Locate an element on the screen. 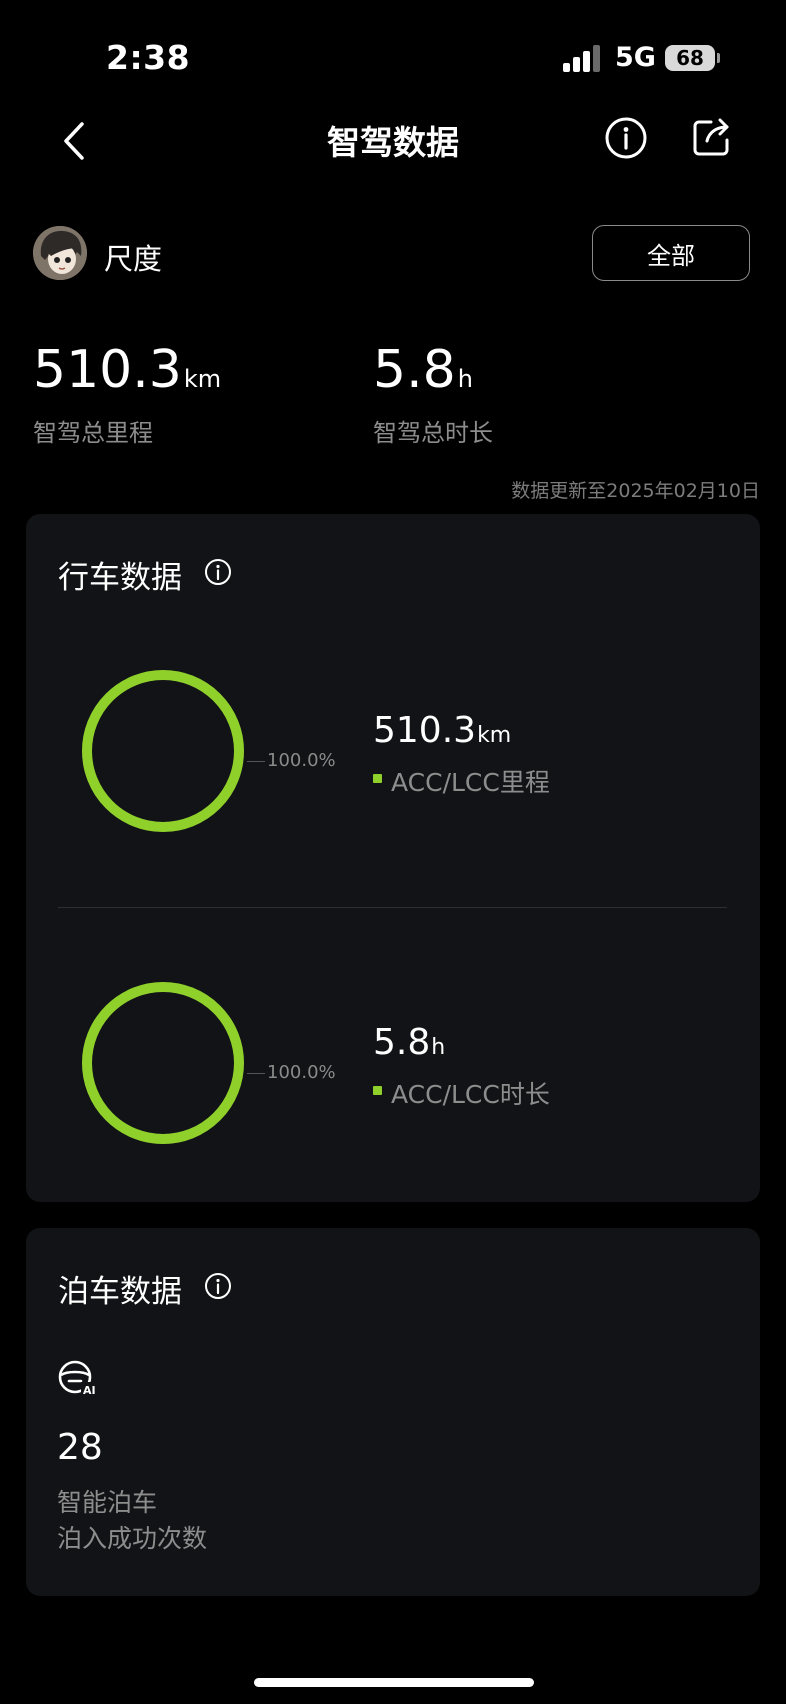 This screenshot has width=786, height=1704. battery-level: 68 is located at coordinates (690, 58).